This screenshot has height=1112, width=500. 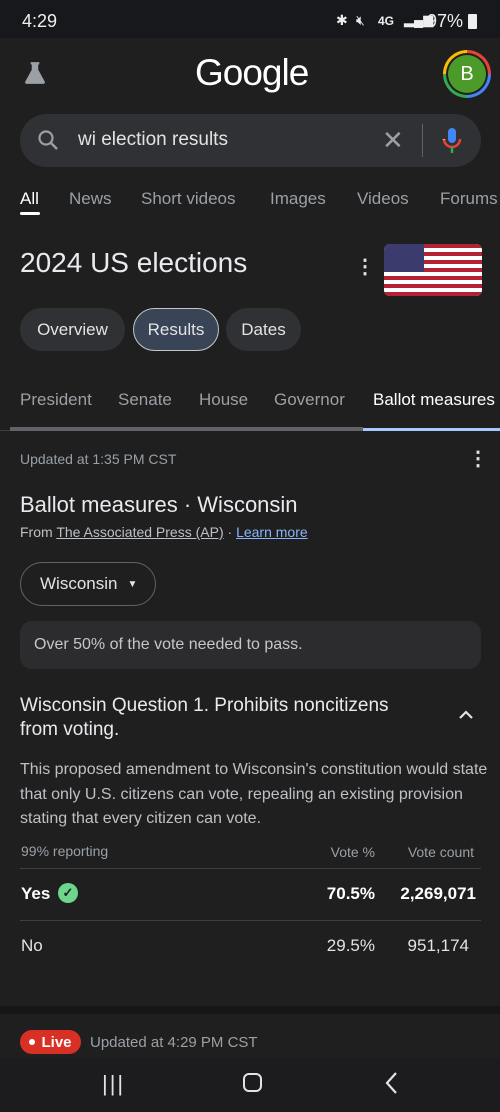 I want to click on avatar-letter: B, so click(x=467, y=74).